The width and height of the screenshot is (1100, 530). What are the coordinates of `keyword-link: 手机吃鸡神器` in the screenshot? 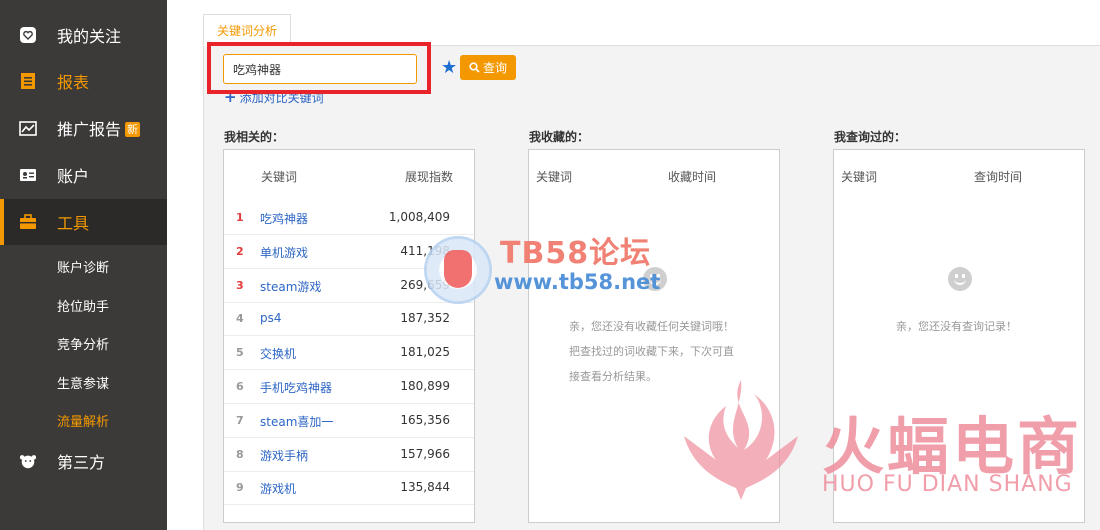 It's located at (296, 387).